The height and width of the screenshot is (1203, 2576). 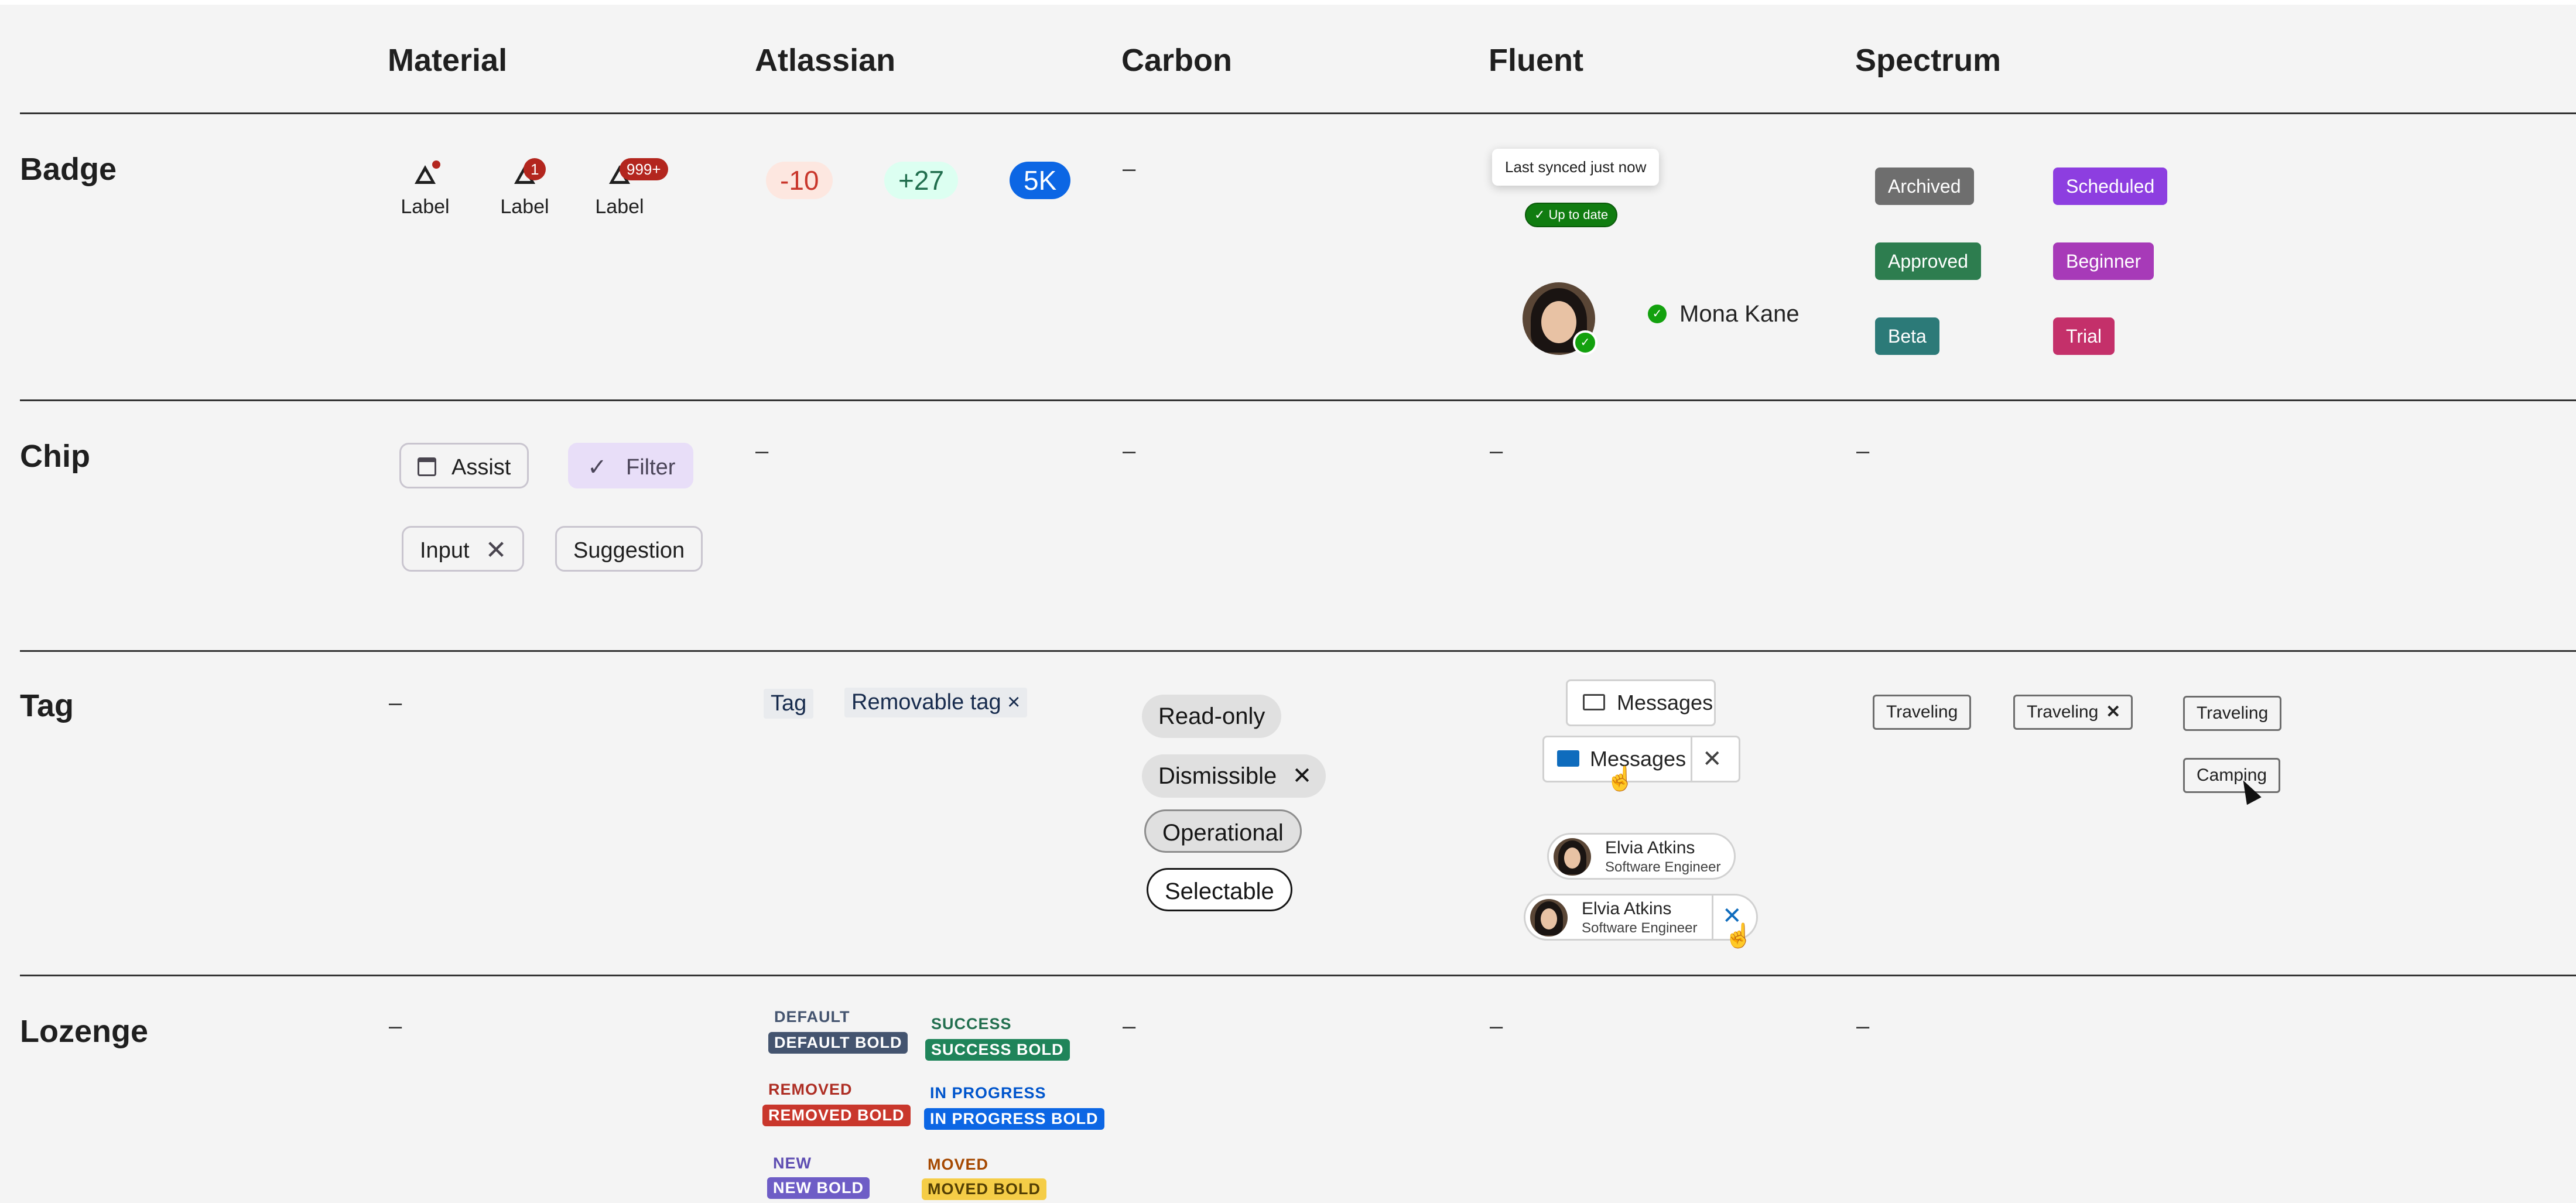 I want to click on column-header-atlassian: Atlassian, so click(x=826, y=60).